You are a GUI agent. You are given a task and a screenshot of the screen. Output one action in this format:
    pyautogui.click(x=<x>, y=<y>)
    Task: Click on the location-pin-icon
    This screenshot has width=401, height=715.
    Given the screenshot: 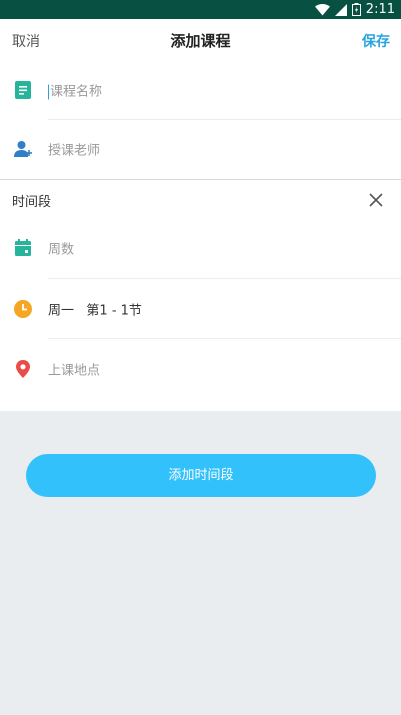 What is the action you would take?
    pyautogui.click(x=23, y=369)
    